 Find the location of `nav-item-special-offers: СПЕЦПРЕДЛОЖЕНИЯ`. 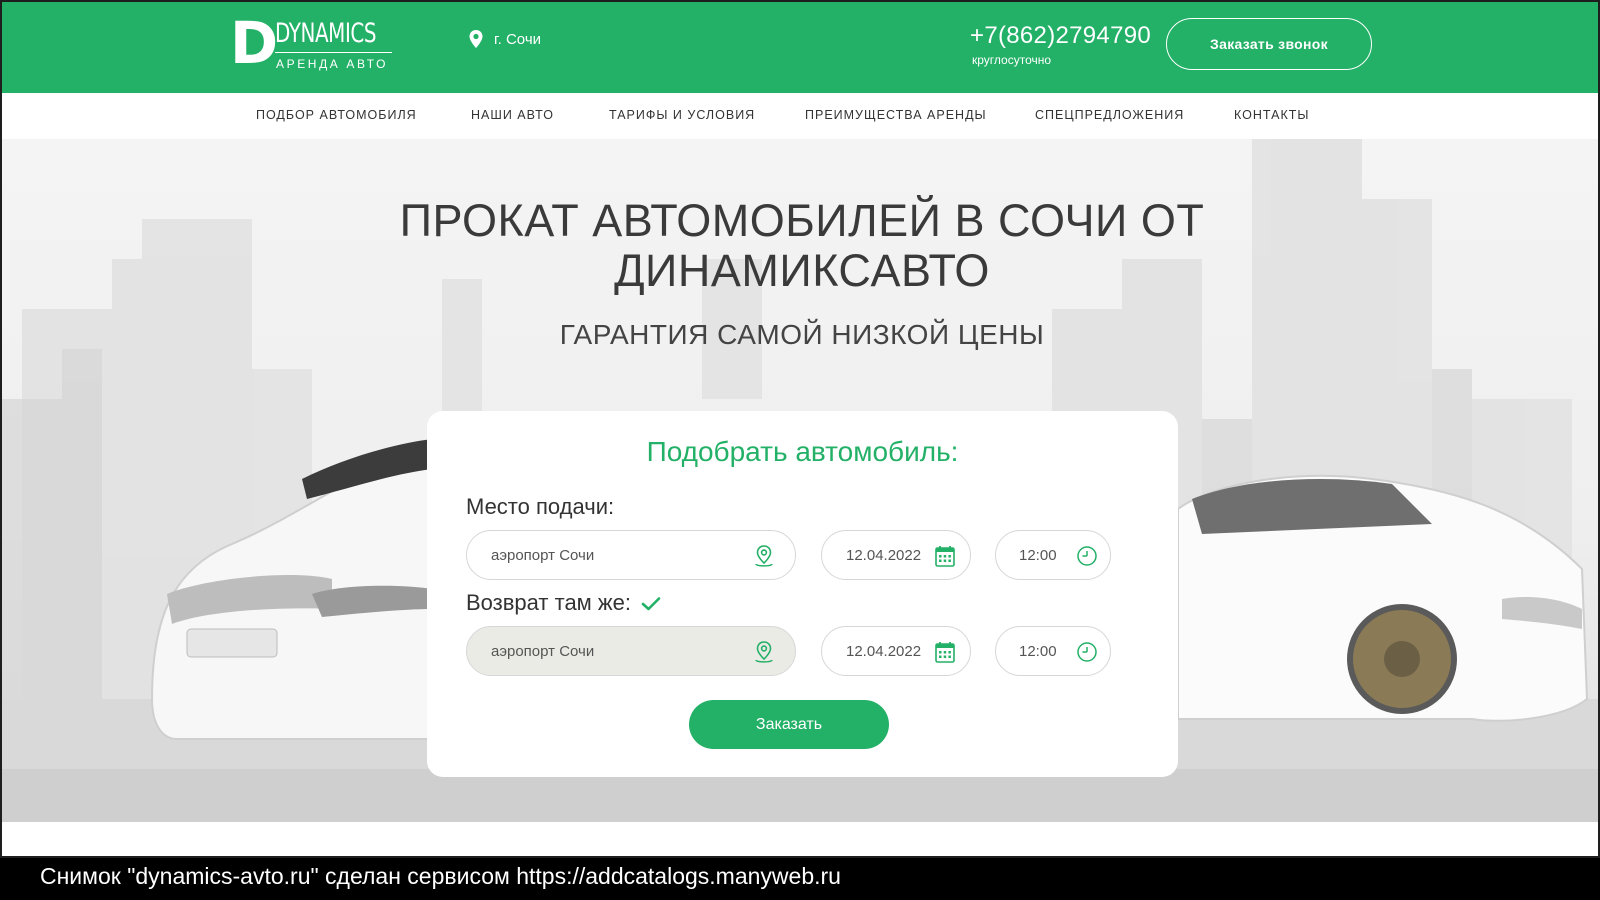

nav-item-special-offers: СПЕЦПРЕДЛОЖЕНИЯ is located at coordinates (1109, 115).